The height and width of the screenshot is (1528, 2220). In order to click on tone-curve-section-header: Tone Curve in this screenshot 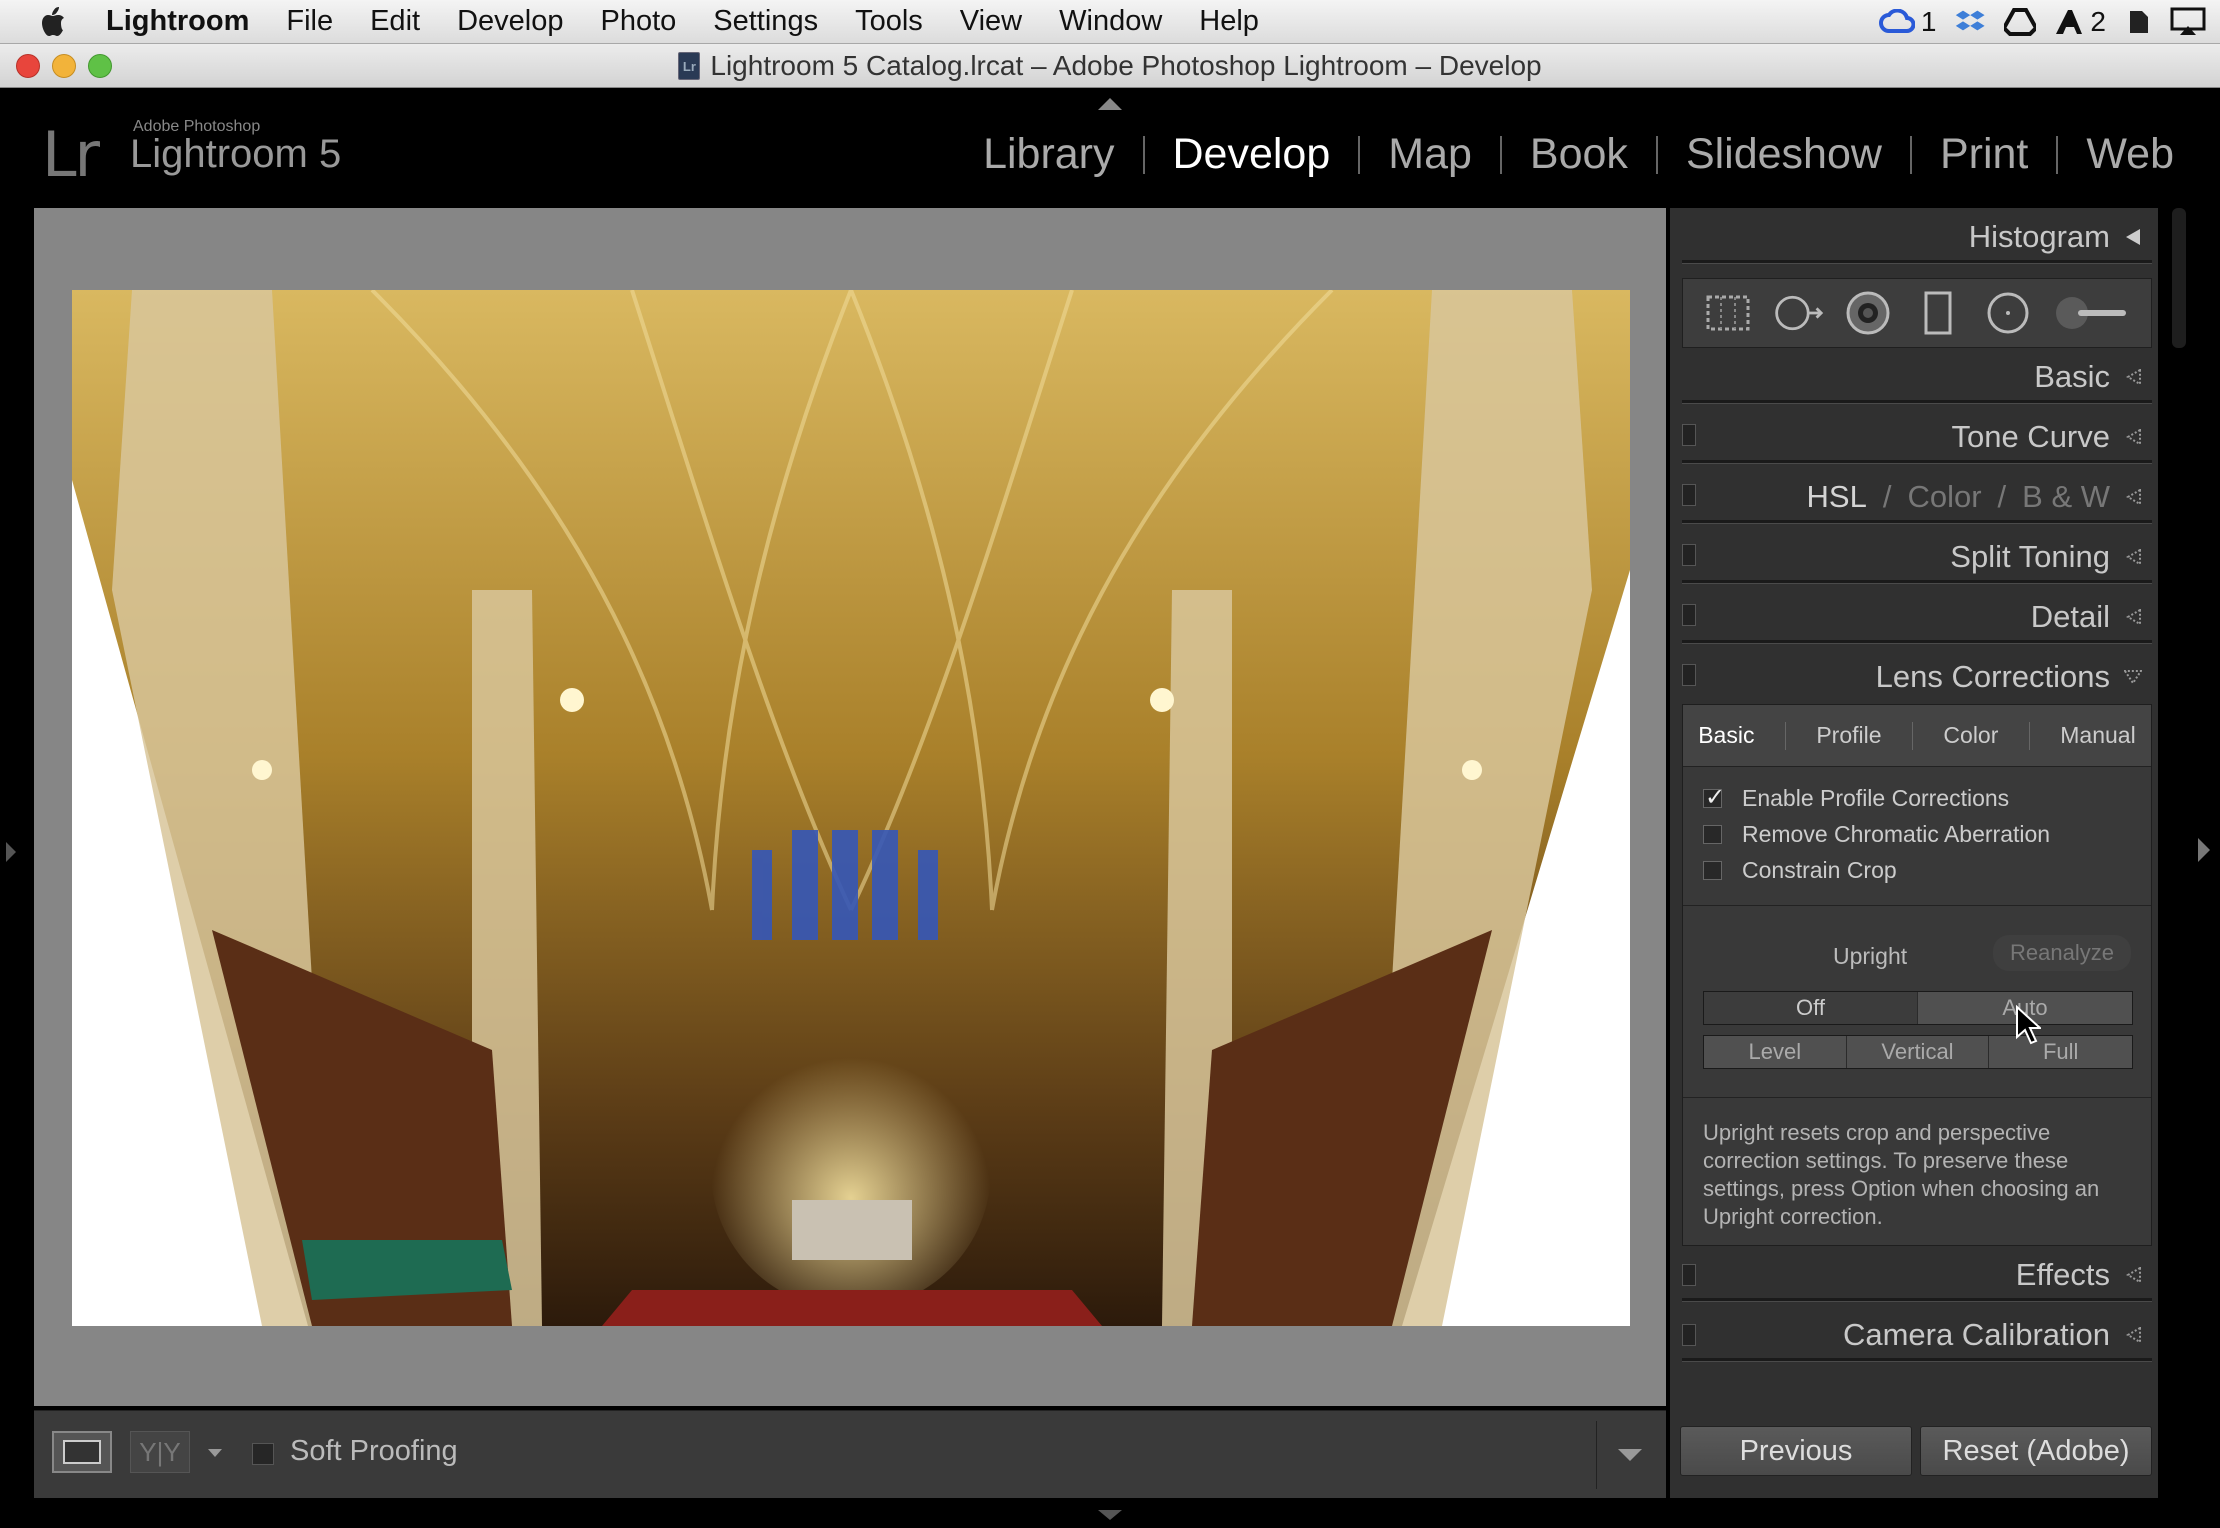, I will do `click(1917, 437)`.